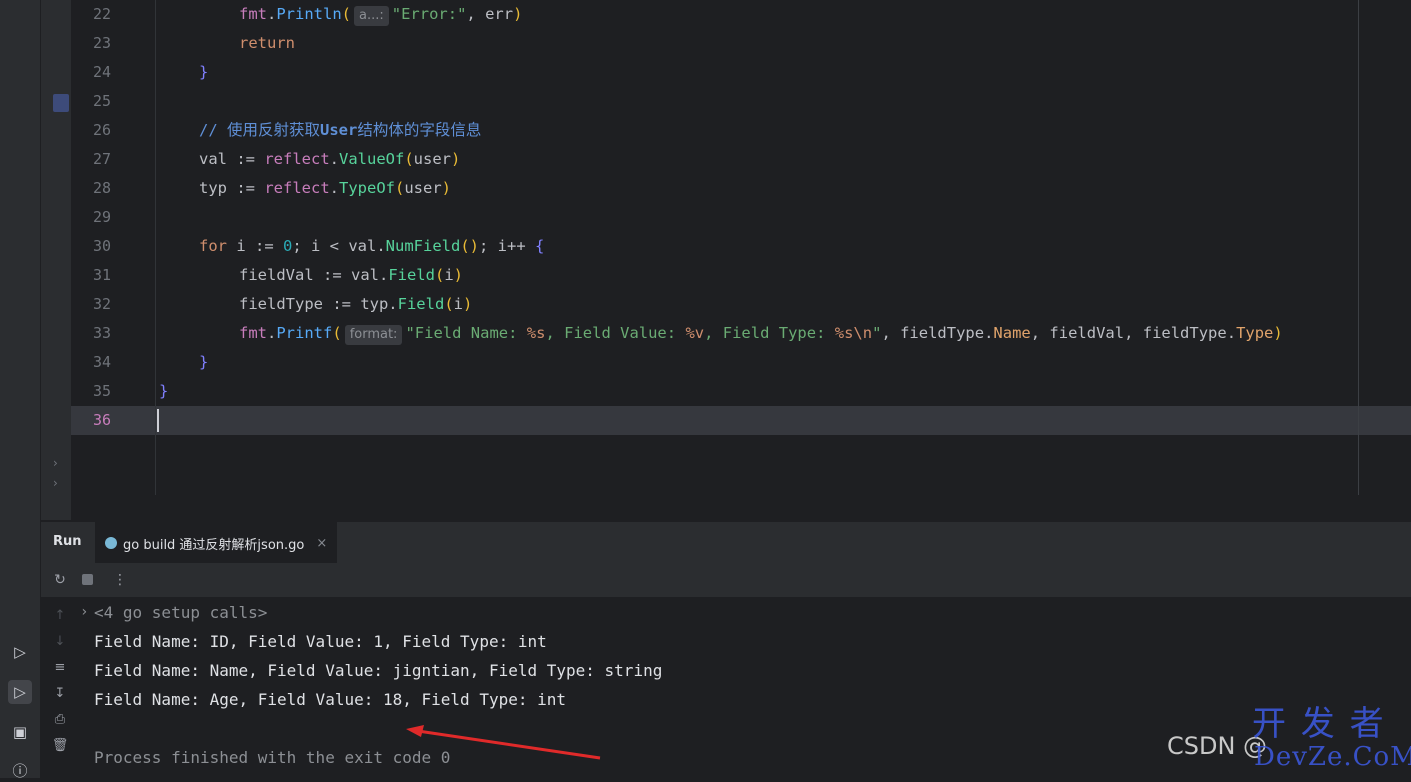 The width and height of the screenshot is (1411, 782). What do you see at coordinates (101, 304) in the screenshot?
I see `line-number-label: 32` at bounding box center [101, 304].